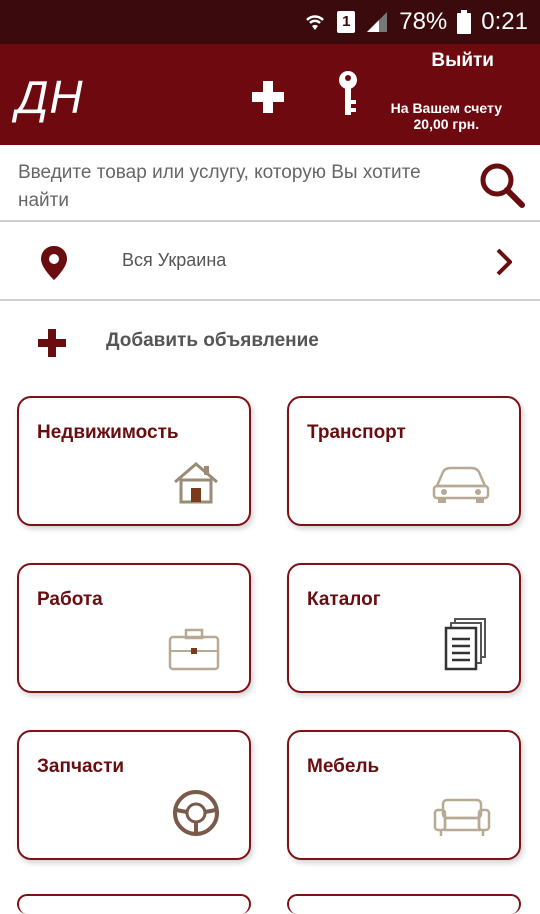 This screenshot has height=914, width=540. Describe the element at coordinates (194, 649) in the screenshot. I see `briefcase-icon` at that location.